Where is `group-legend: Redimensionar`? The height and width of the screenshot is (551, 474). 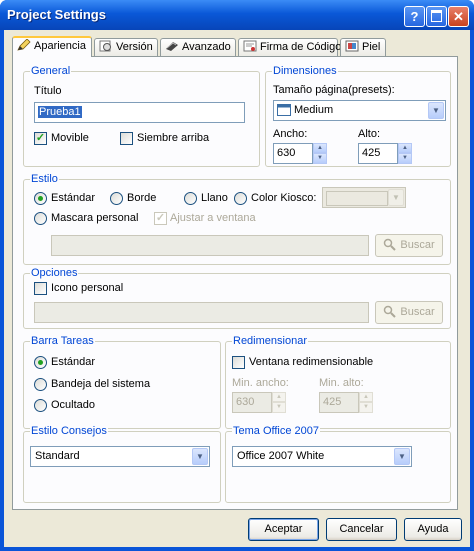
group-legend: Redimensionar is located at coordinates (270, 341).